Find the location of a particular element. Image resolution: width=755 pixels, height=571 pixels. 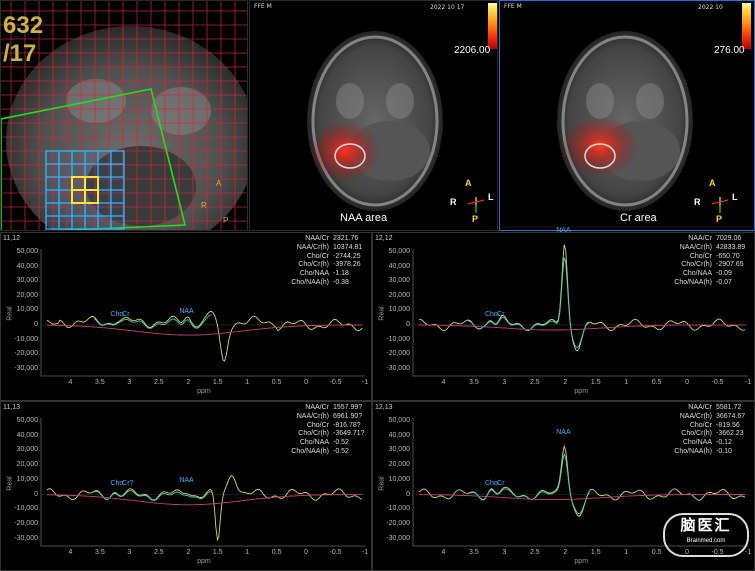

peak-label: Cr? is located at coordinates (128, 484).